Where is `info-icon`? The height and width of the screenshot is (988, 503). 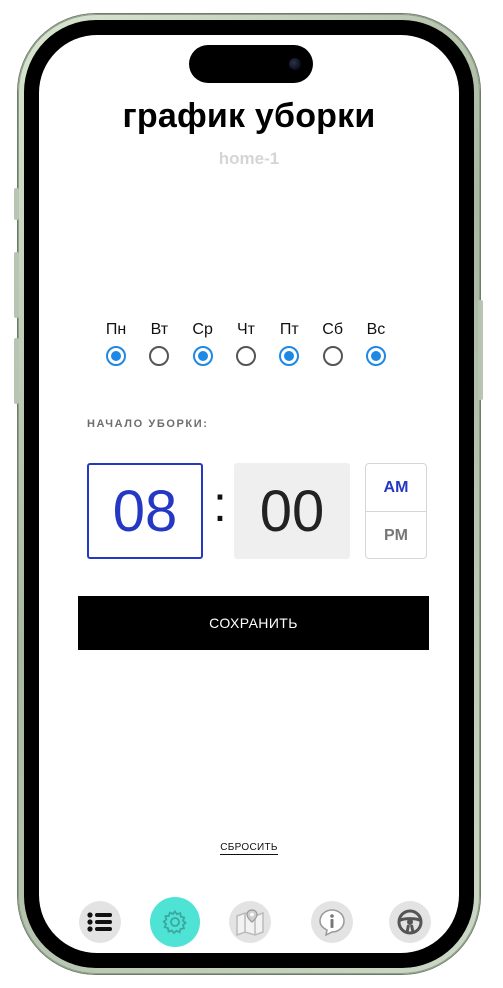 info-icon is located at coordinates (332, 922).